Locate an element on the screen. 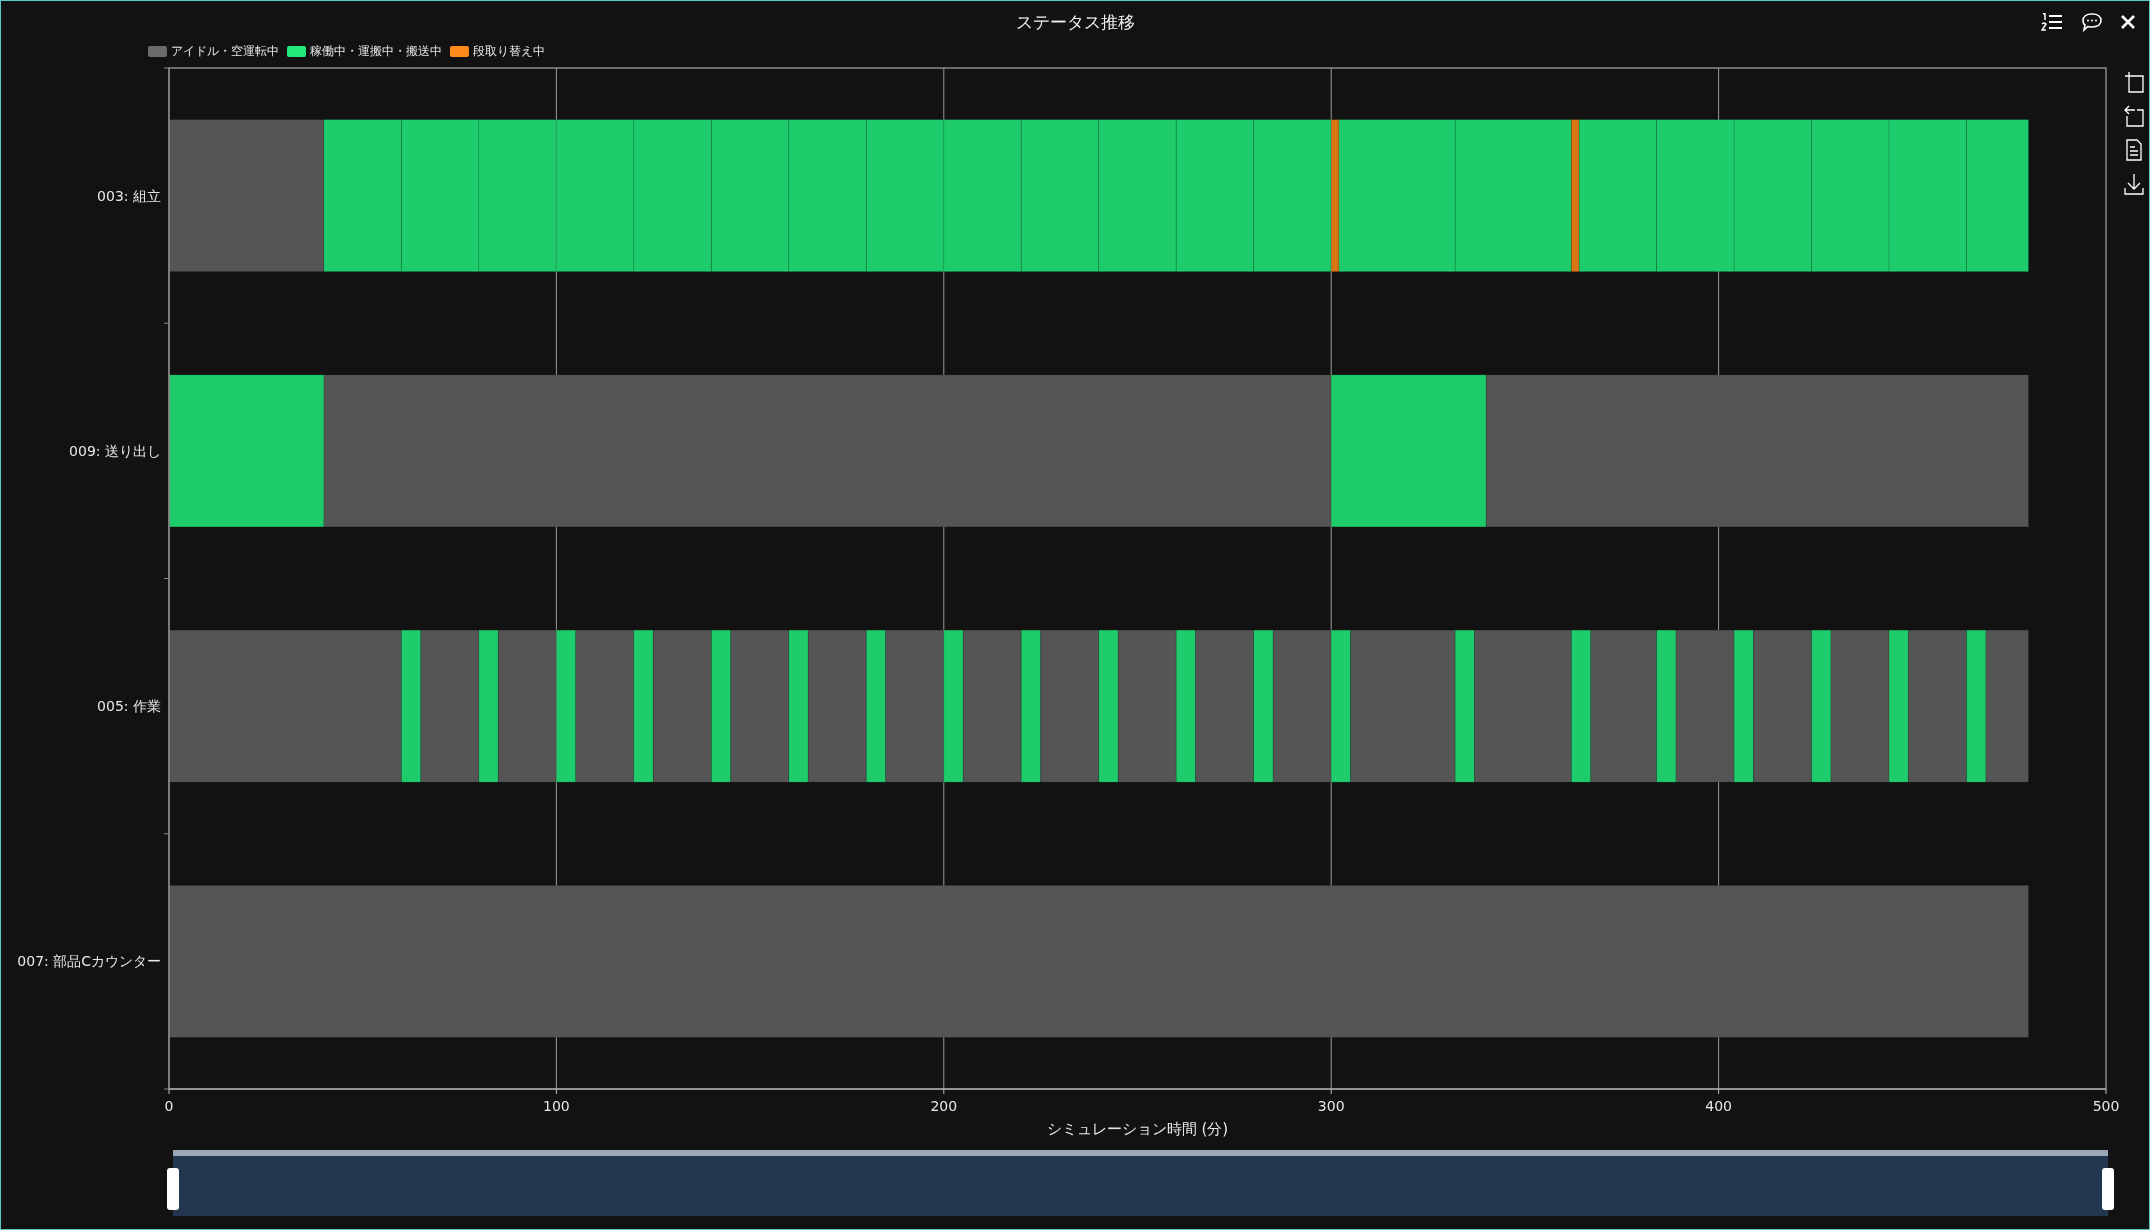 The height and width of the screenshot is (1230, 2150). numbered-list-icon is located at coordinates (2052, 22).